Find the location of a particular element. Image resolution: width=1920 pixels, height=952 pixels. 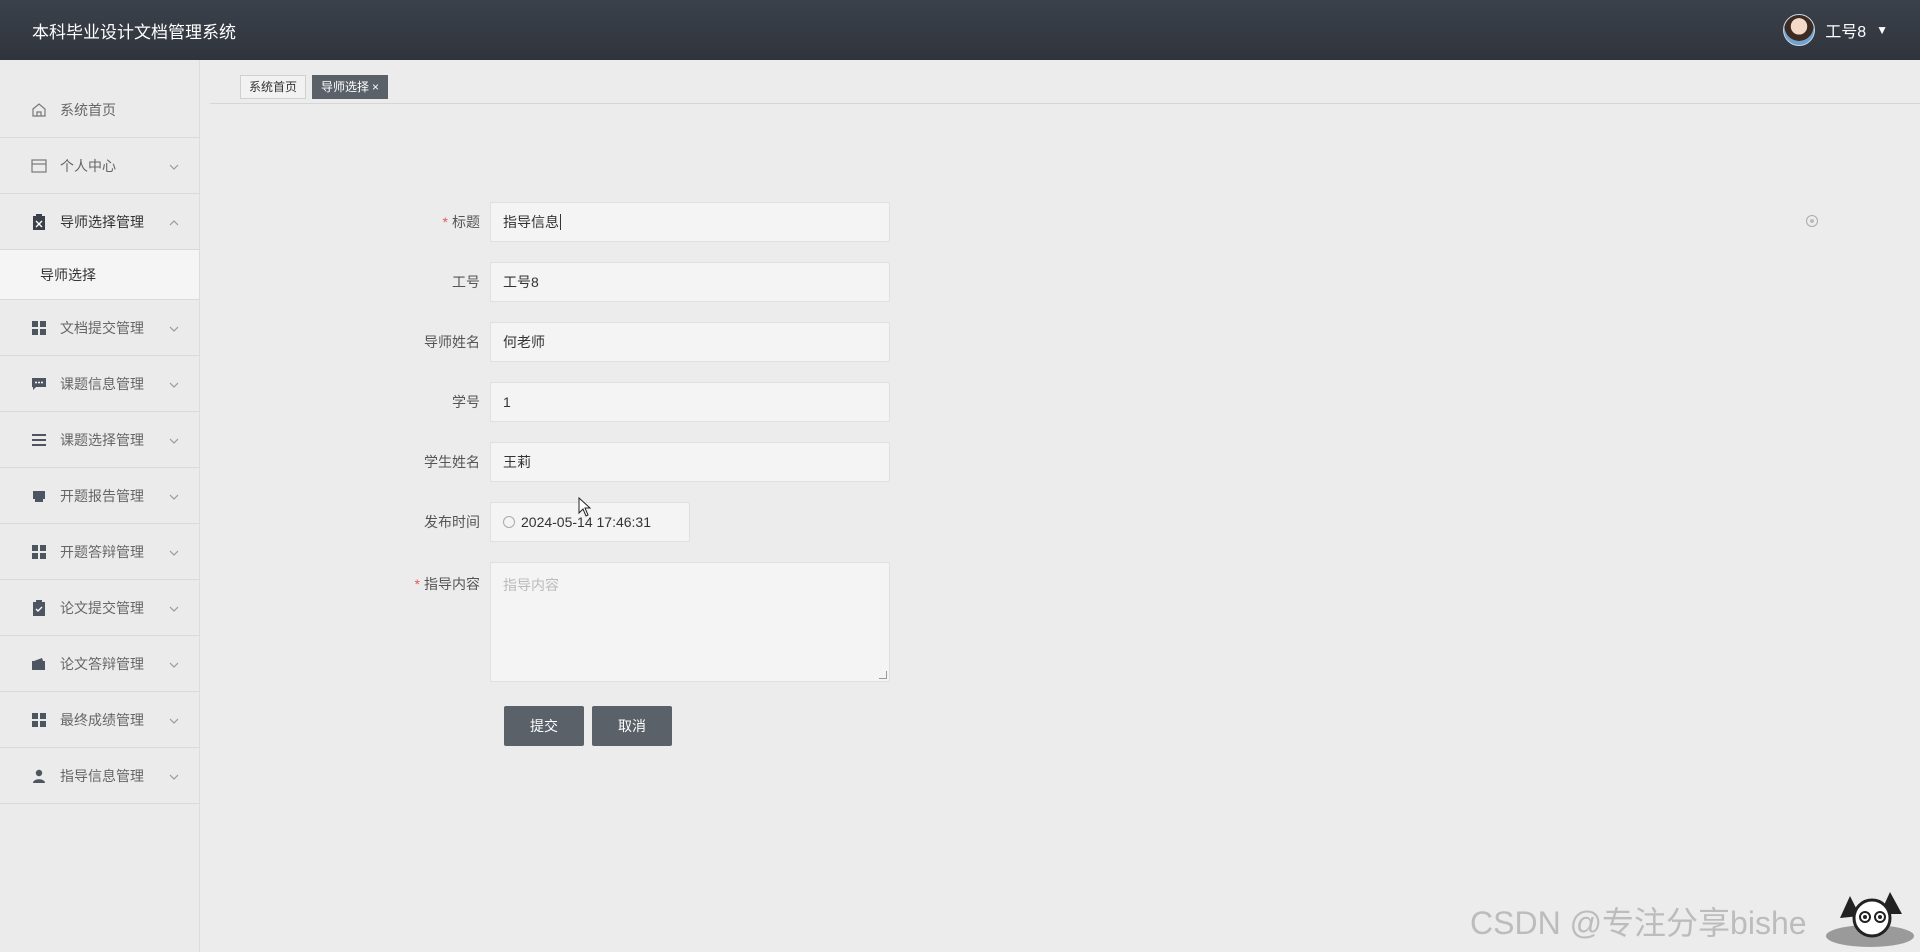

tab-home: 系统首页 is located at coordinates (273, 86).